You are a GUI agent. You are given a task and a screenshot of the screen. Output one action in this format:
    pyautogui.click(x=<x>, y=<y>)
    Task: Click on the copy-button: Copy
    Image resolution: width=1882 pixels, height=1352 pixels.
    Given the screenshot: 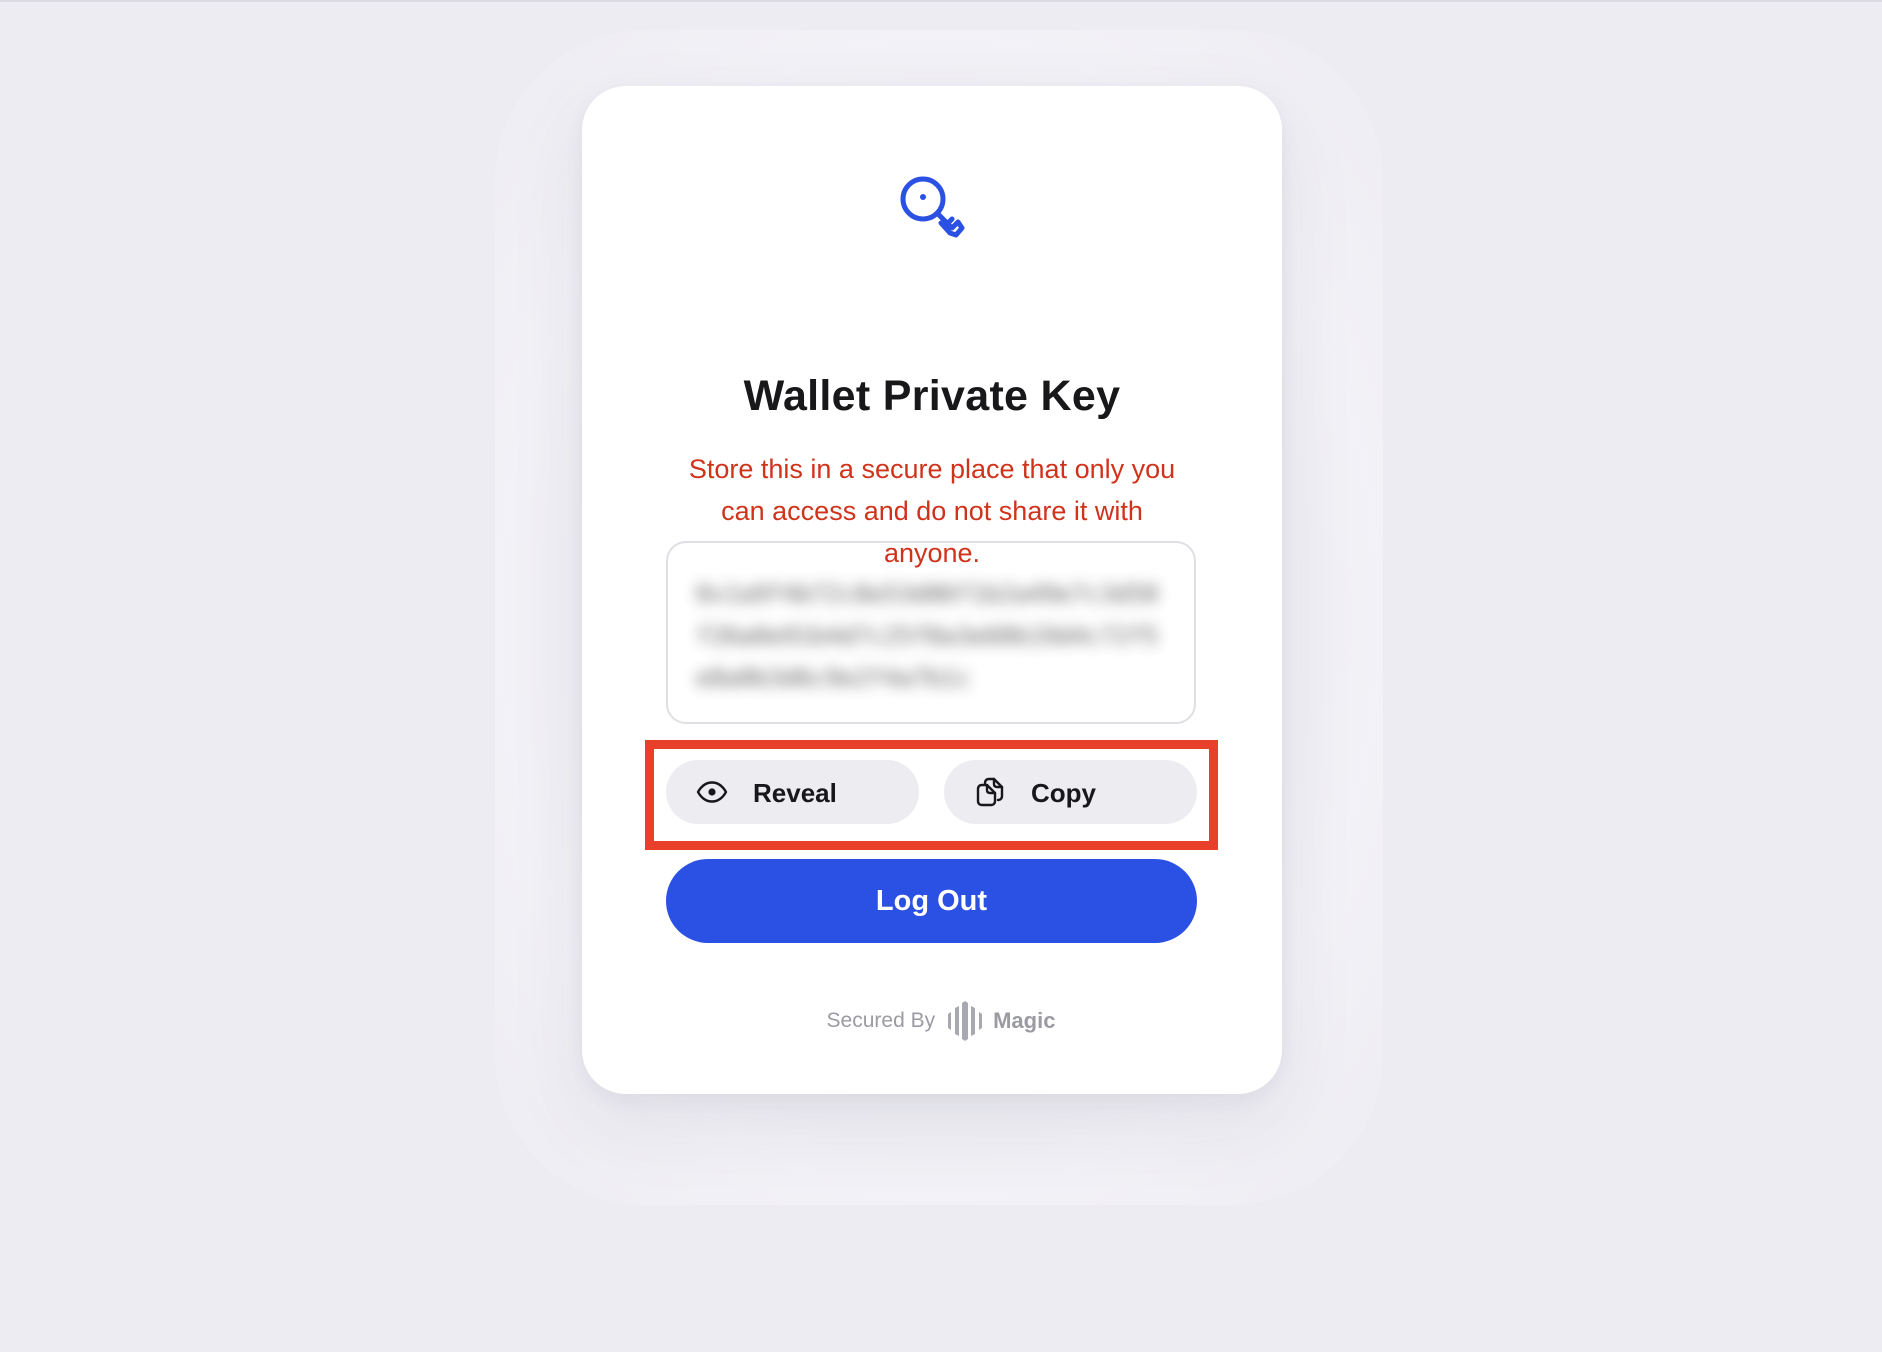 What is the action you would take?
    pyautogui.click(x=1070, y=792)
    